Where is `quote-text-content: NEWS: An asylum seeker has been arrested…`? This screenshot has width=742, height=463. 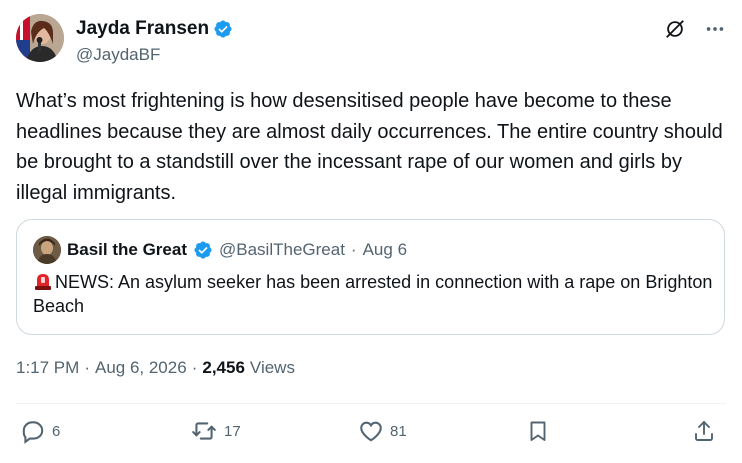
quote-text-content: NEWS: An asylum seeker has been arrested… is located at coordinates (373, 294).